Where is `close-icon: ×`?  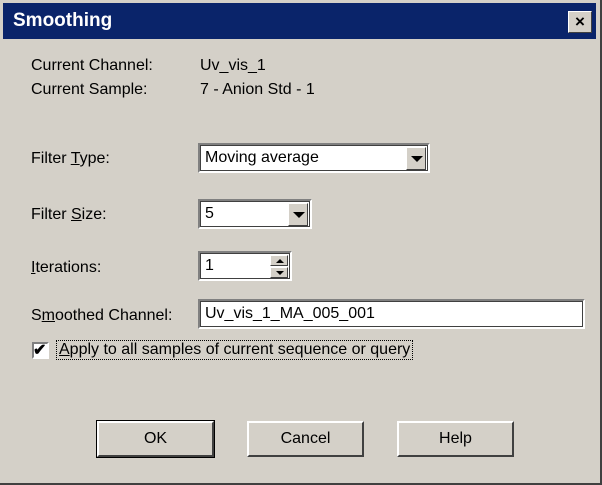 close-icon: × is located at coordinates (580, 21).